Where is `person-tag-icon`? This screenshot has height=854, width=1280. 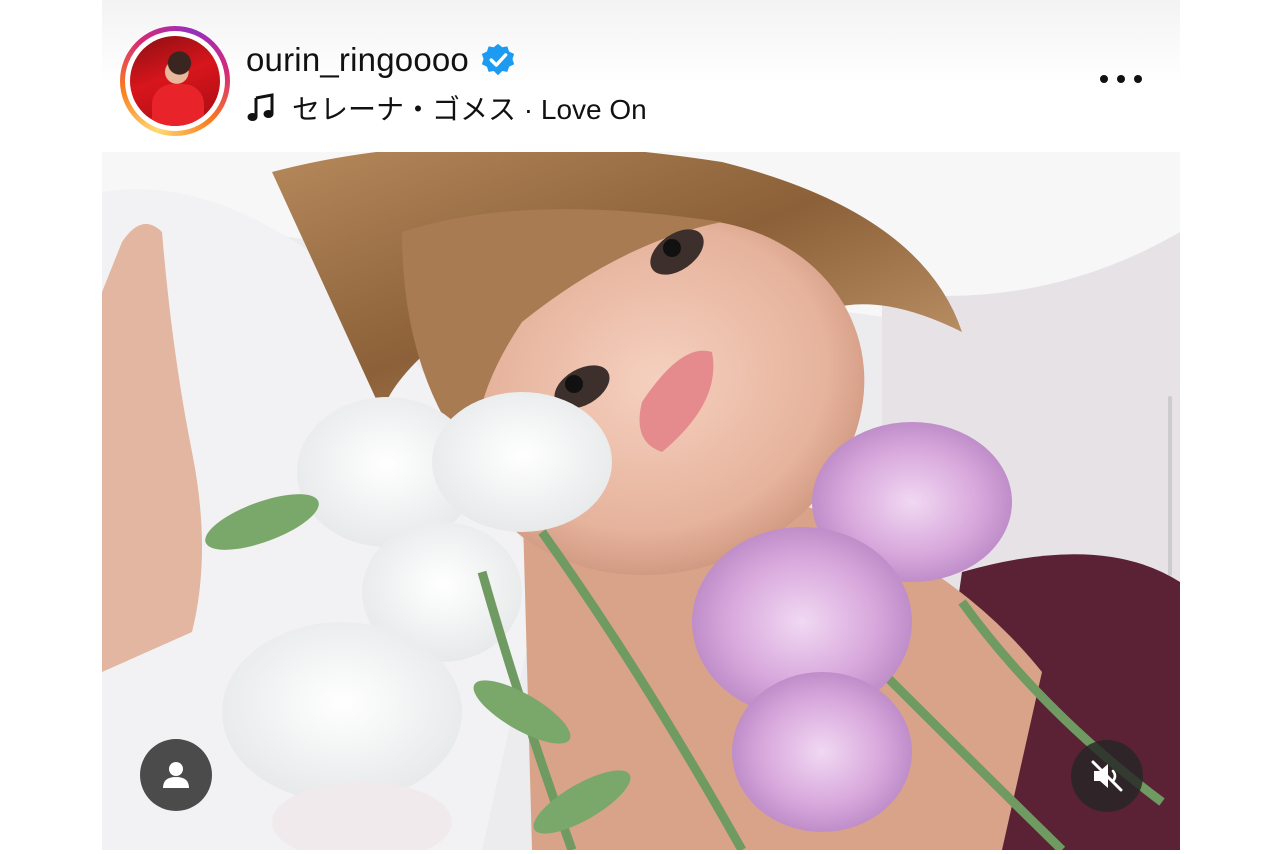 person-tag-icon is located at coordinates (176, 775).